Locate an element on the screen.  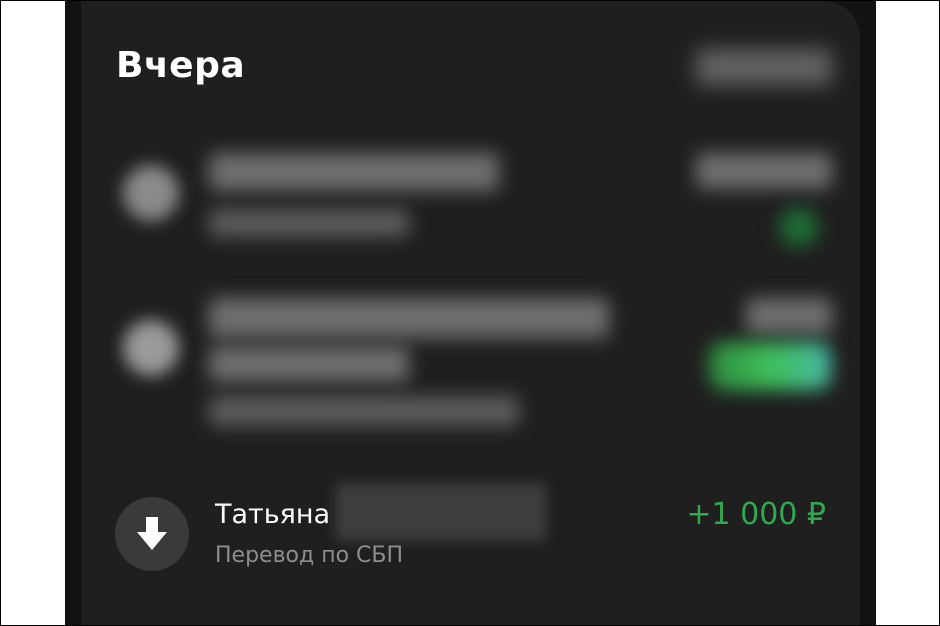
arrow-down-icon is located at coordinates (152, 533).